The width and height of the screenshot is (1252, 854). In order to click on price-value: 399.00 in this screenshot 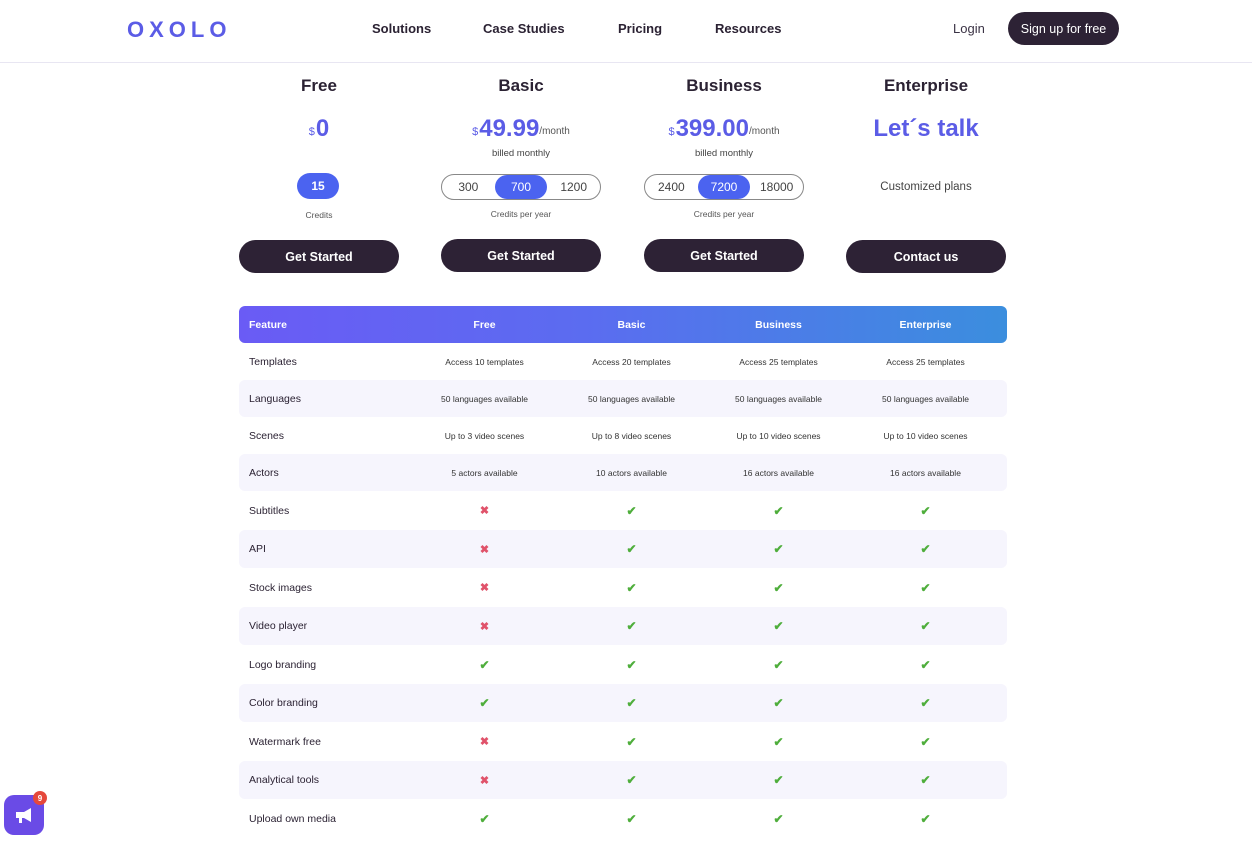, I will do `click(712, 128)`.